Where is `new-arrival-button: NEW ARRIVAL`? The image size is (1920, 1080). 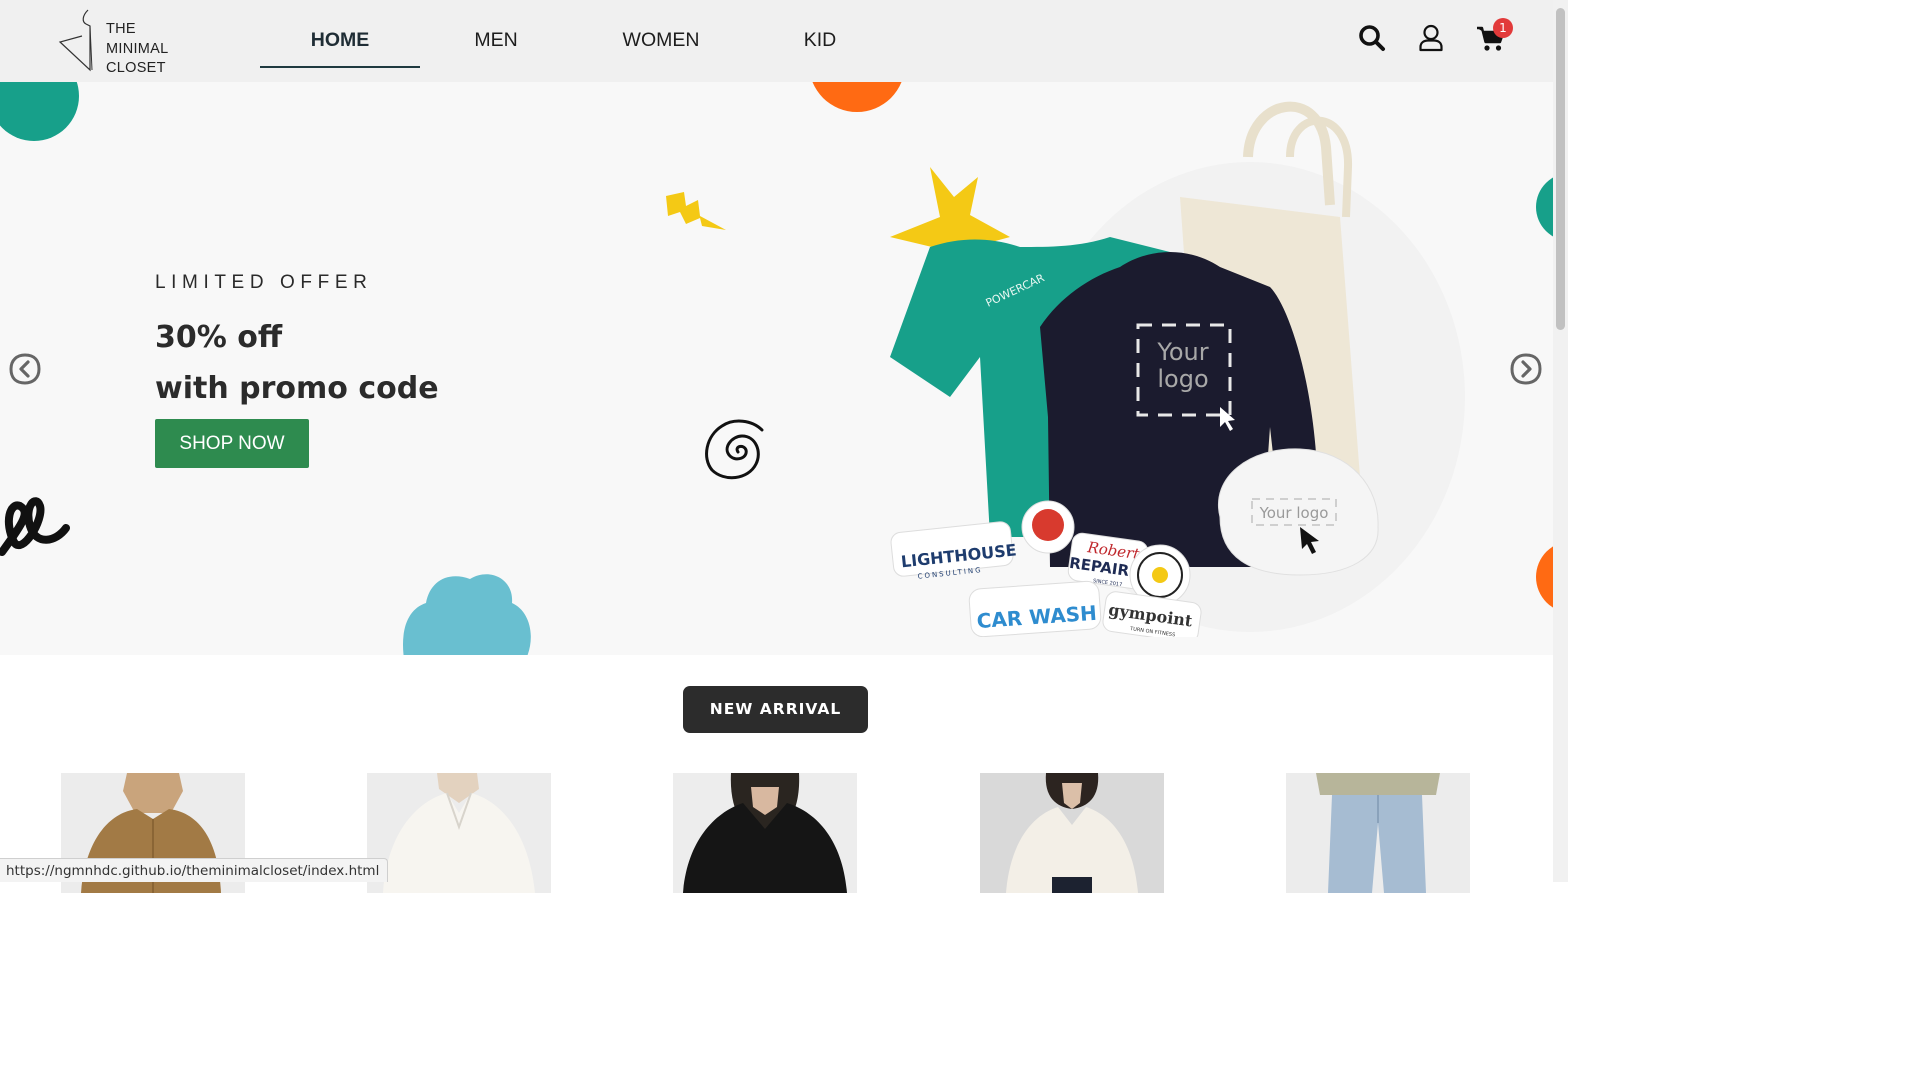
new-arrival-button: NEW ARRIVAL is located at coordinates (775, 709).